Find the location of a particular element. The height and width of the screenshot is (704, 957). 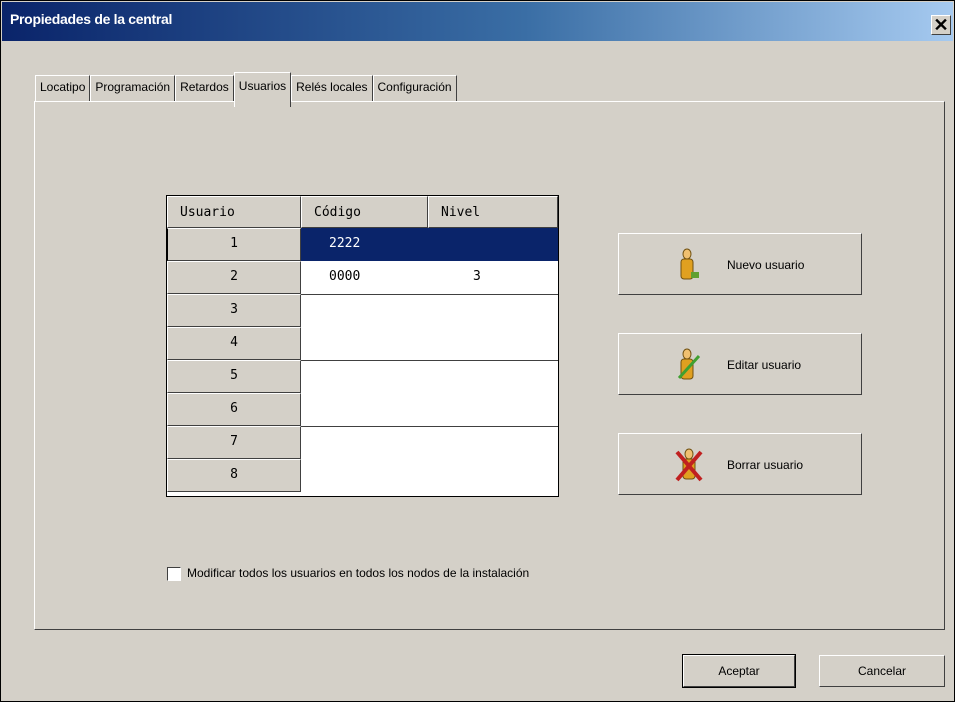

row-header: 6 is located at coordinates (234, 409).